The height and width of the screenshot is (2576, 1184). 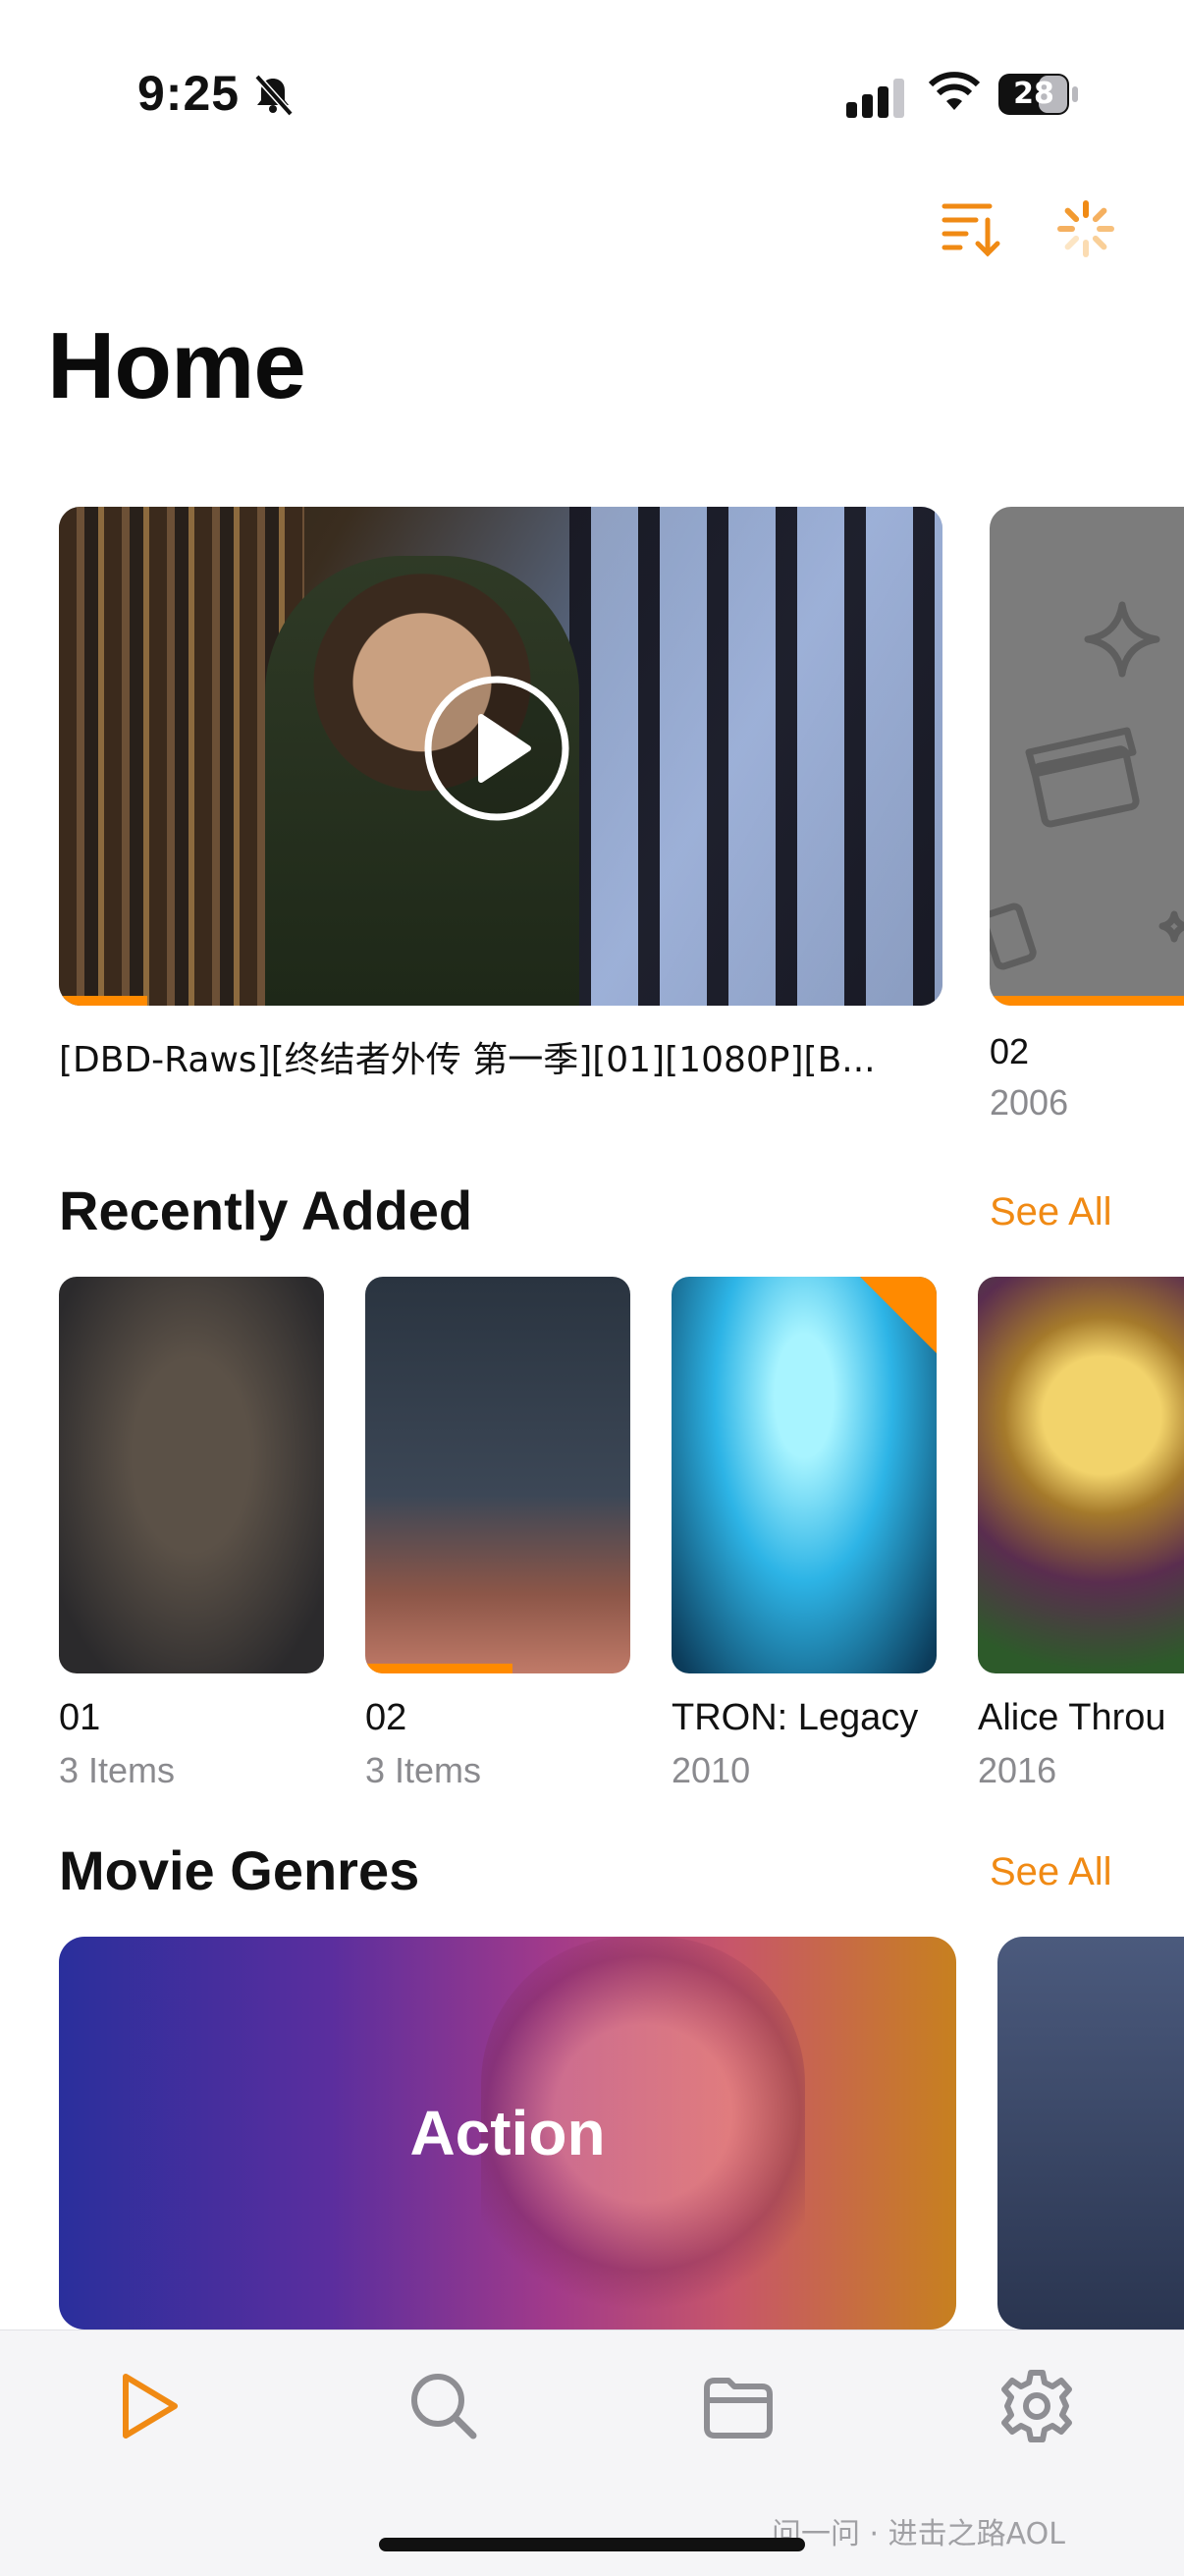 What do you see at coordinates (738, 2406) in the screenshot?
I see `folder-icon` at bounding box center [738, 2406].